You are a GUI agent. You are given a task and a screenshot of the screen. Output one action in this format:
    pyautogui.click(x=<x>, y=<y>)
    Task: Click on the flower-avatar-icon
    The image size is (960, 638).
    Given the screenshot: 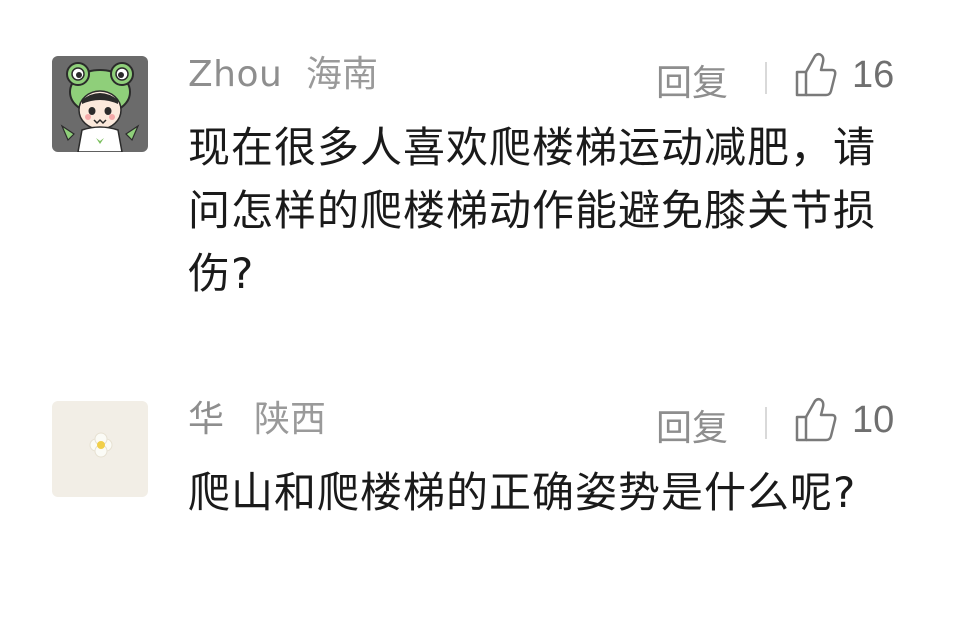 What is the action you would take?
    pyautogui.click(x=100, y=449)
    